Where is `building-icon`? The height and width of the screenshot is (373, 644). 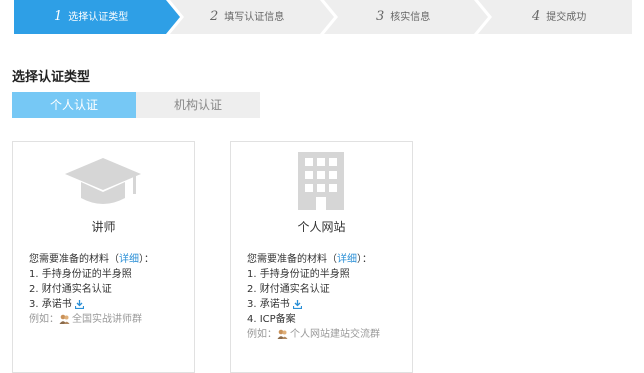 building-icon is located at coordinates (321, 181).